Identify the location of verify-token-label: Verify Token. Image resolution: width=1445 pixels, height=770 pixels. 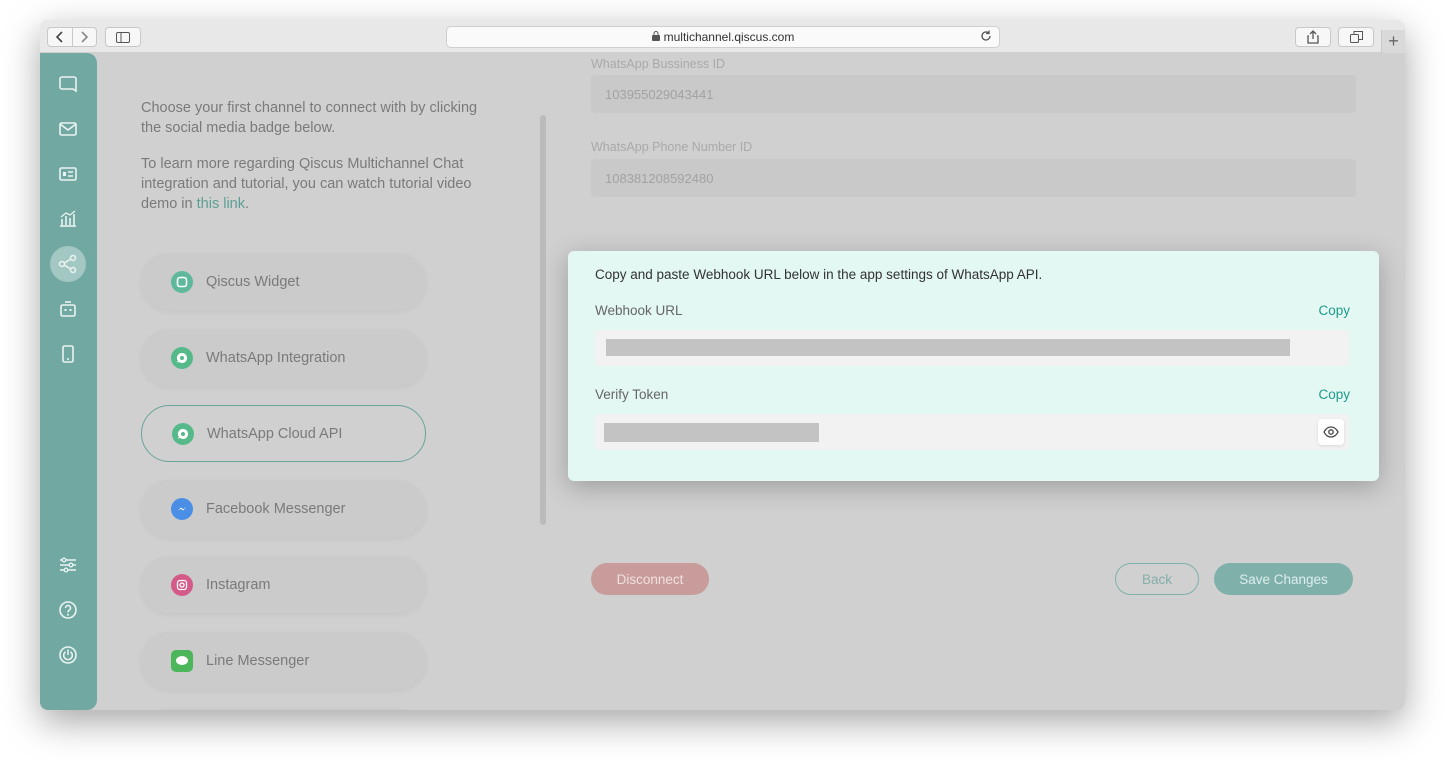
(632, 394).